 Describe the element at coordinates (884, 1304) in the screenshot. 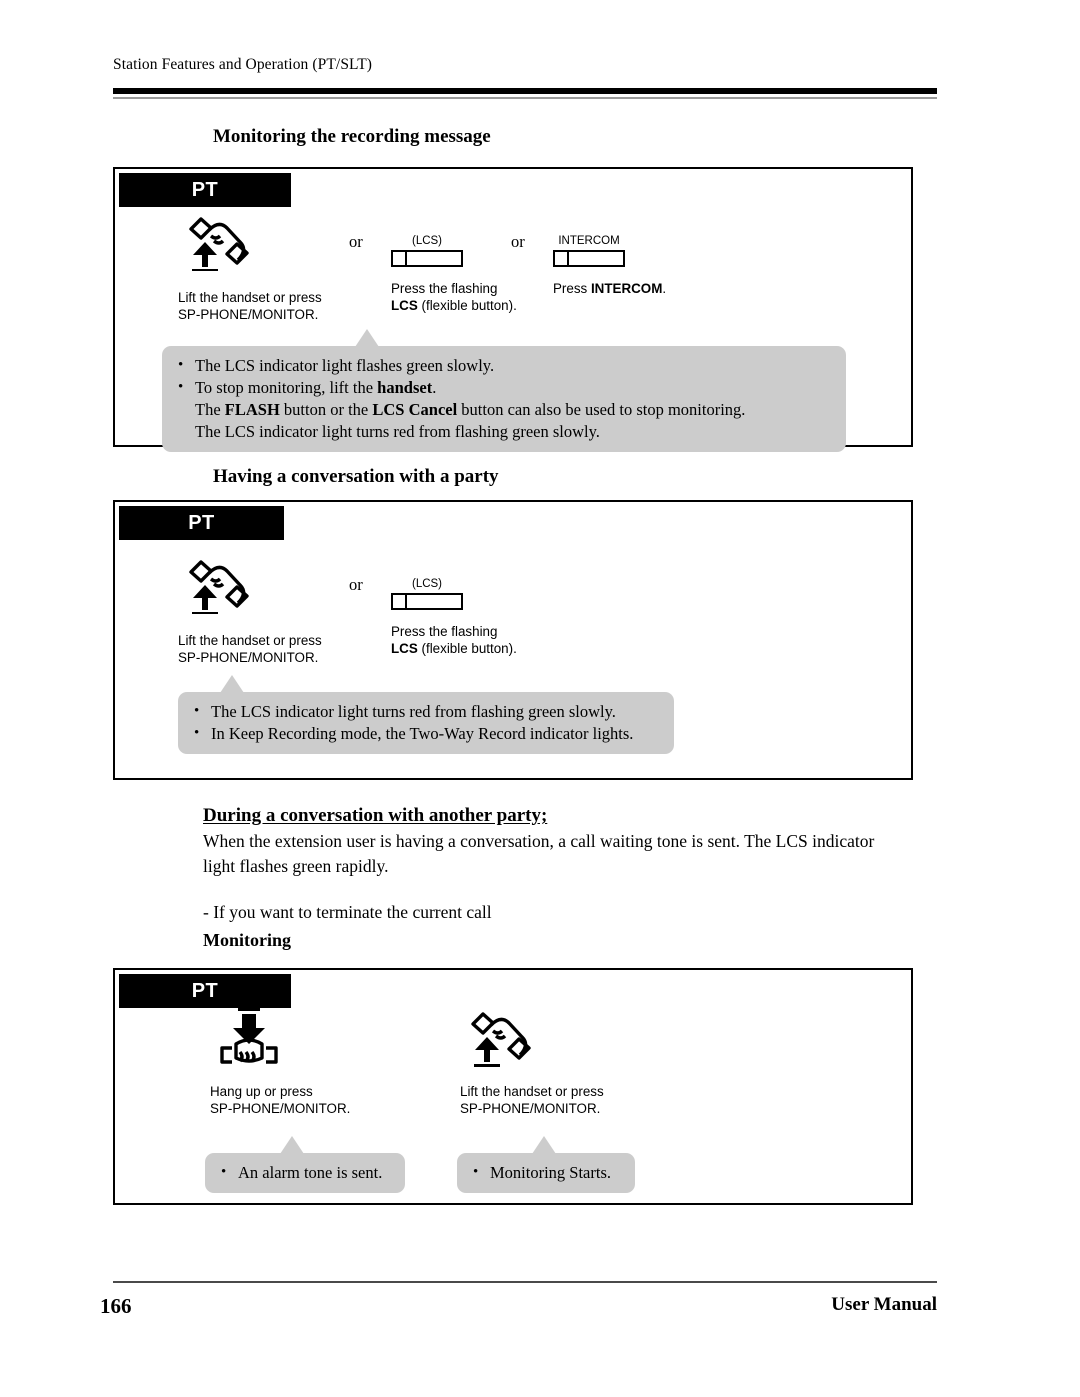

I see `manual-label: User Manual` at that location.